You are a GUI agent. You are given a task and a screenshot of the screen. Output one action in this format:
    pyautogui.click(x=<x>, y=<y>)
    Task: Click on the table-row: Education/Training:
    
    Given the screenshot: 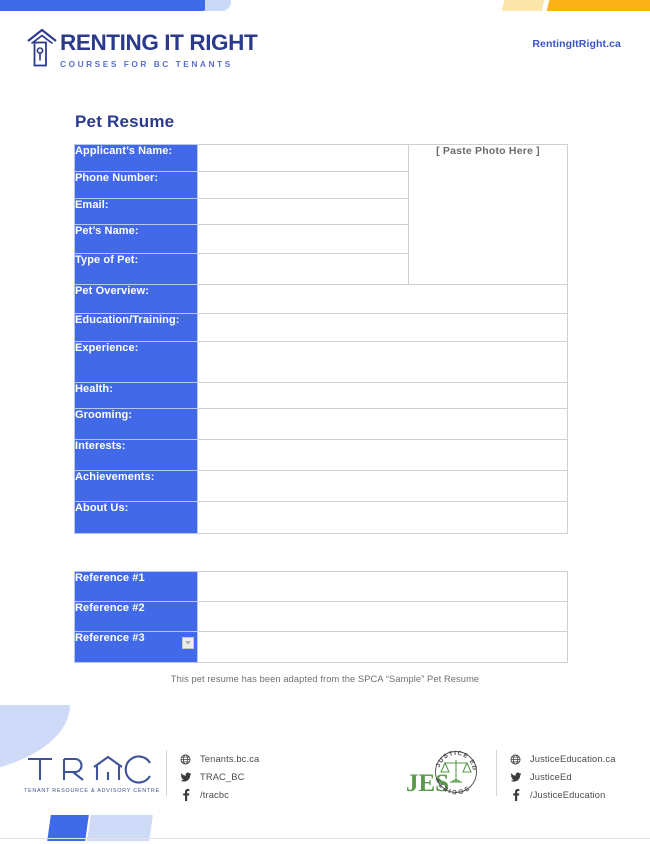 What is the action you would take?
    pyautogui.click(x=321, y=327)
    